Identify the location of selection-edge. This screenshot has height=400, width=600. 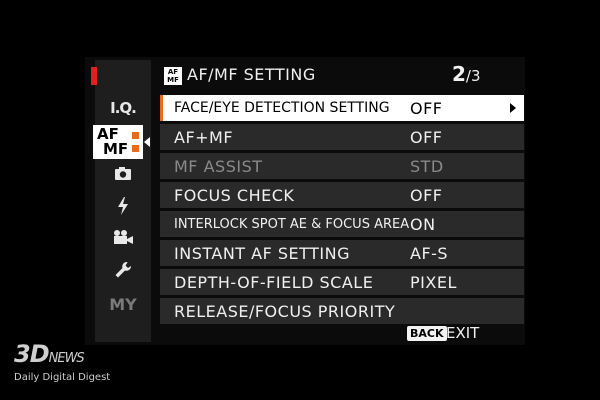
(161, 108).